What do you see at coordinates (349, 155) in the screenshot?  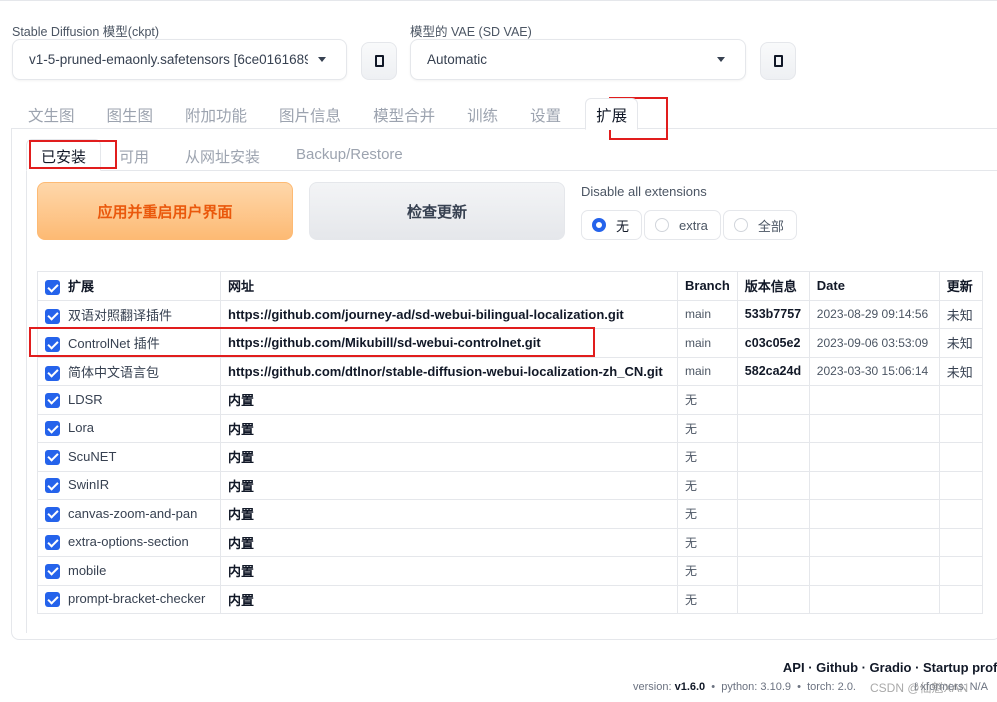 I see `subtab-backup-restore: Backup/Restore` at bounding box center [349, 155].